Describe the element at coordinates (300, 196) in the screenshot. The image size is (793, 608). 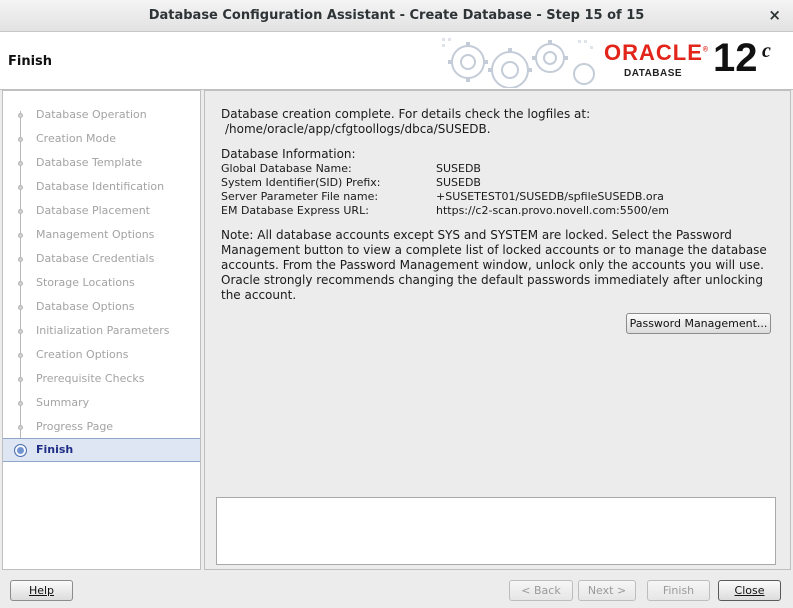
I see `info-key: Server Parameter File name:` at that location.